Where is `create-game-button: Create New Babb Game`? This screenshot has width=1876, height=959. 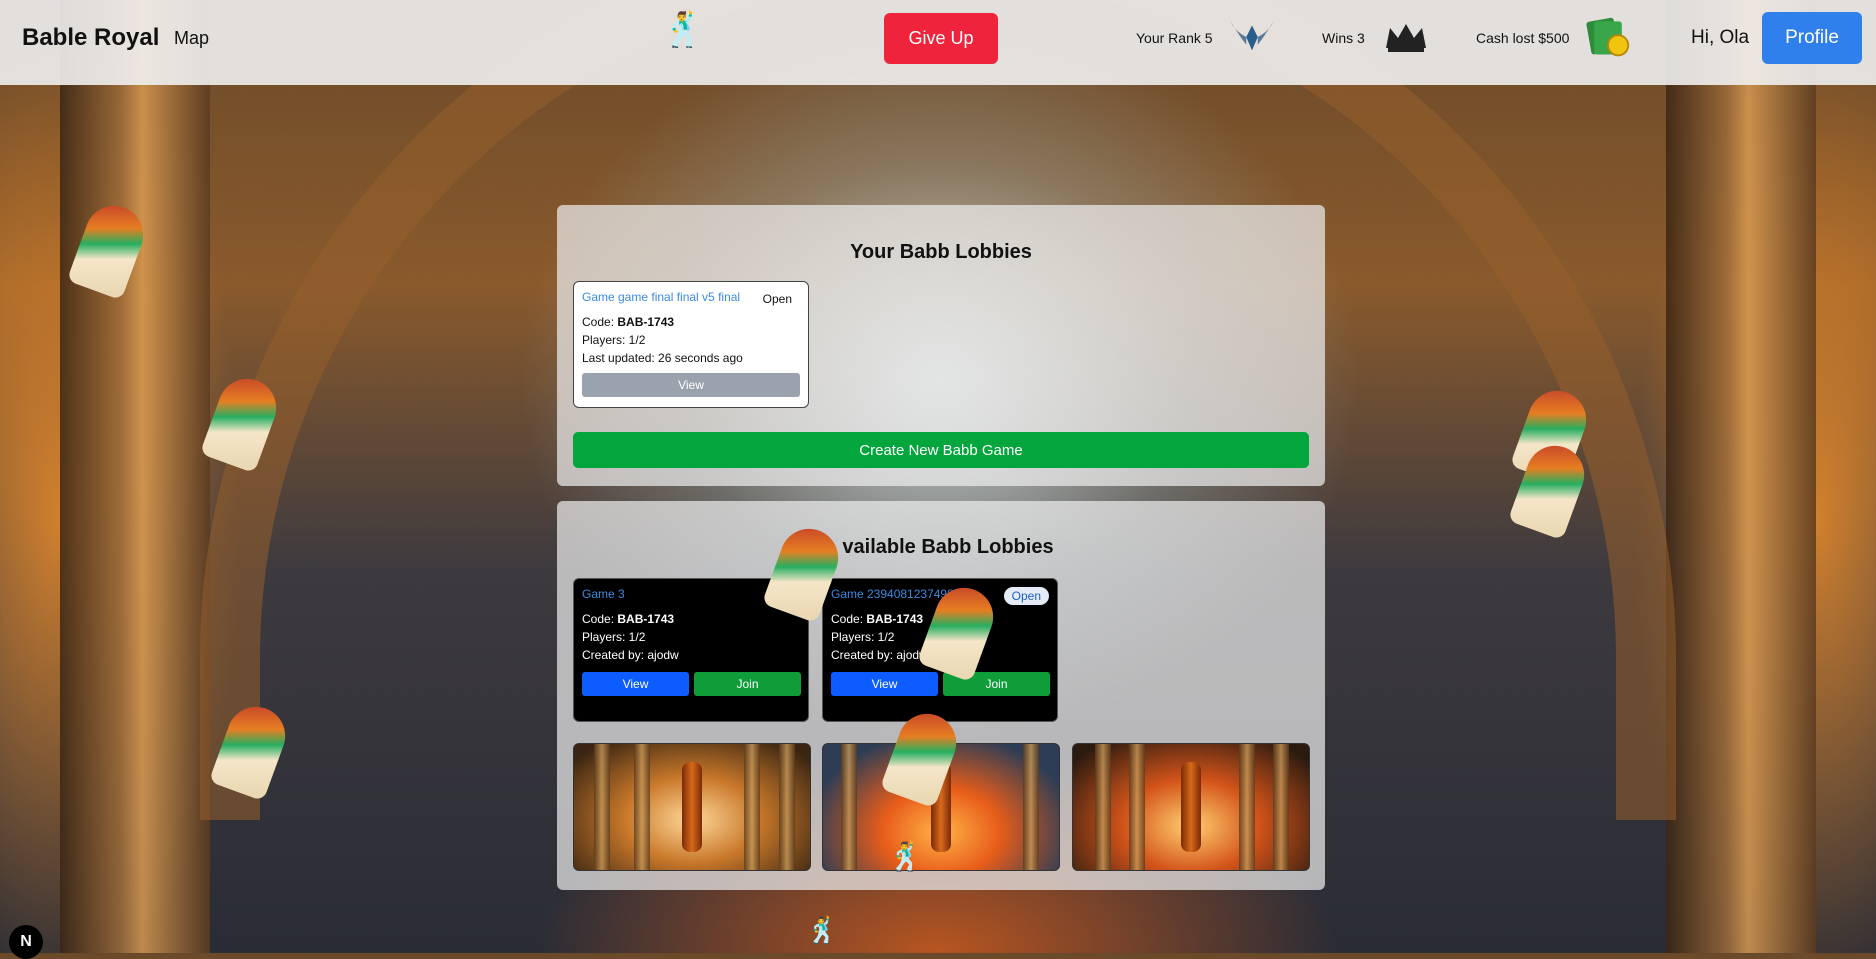 create-game-button: Create New Babb Game is located at coordinates (941, 450).